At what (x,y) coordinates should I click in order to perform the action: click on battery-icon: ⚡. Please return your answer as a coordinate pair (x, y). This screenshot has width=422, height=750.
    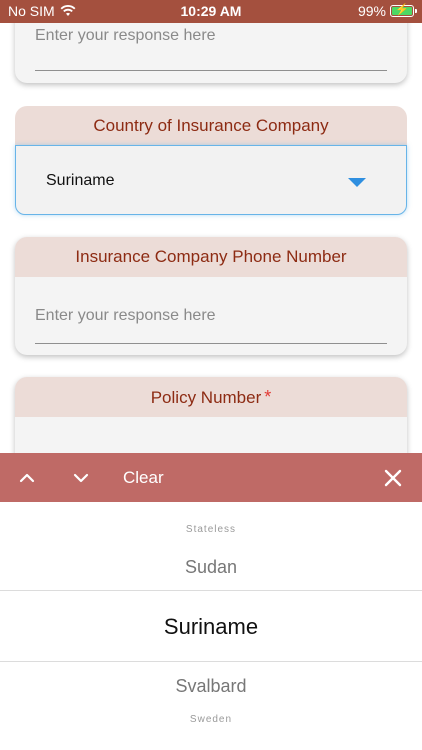
    Looking at the image, I should click on (403, 10).